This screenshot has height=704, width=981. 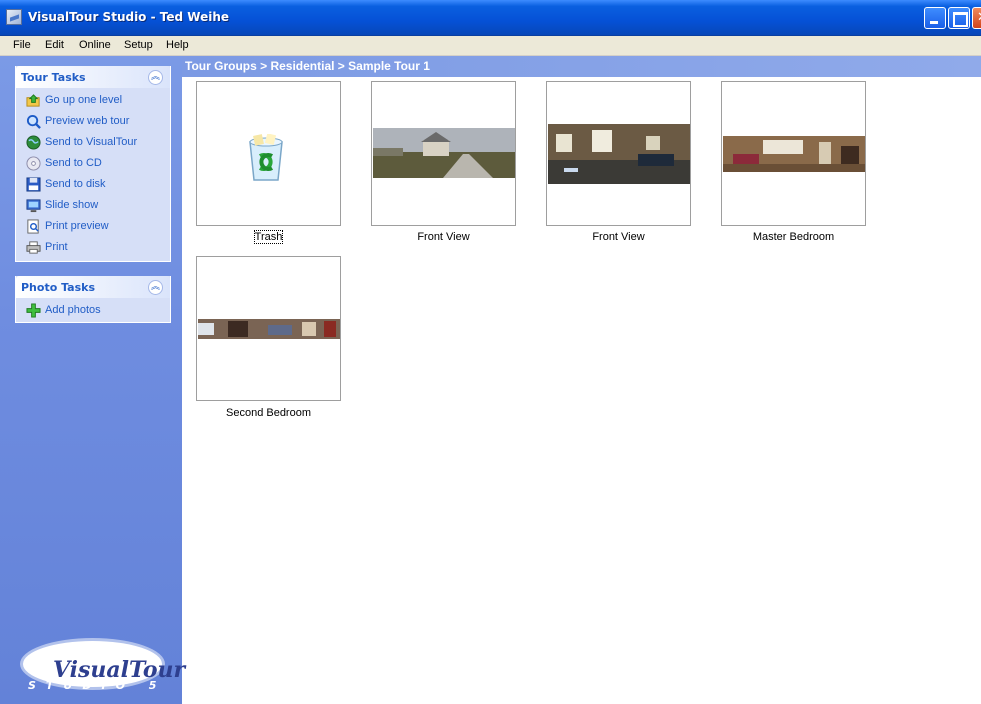 What do you see at coordinates (33, 206) in the screenshot?
I see `monitor-icon` at bounding box center [33, 206].